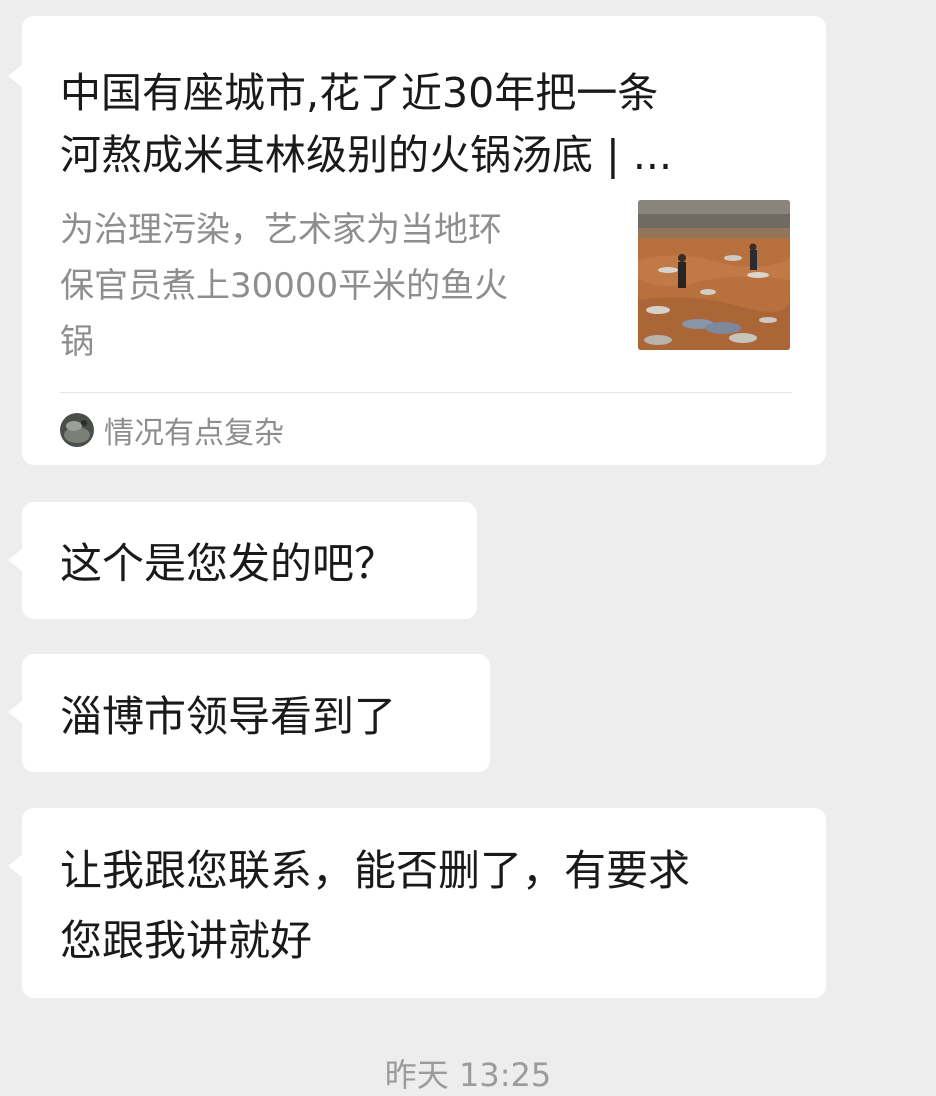 Image resolution: width=936 pixels, height=1096 pixels. What do you see at coordinates (426, 392) in the screenshot?
I see `article-divider` at bounding box center [426, 392].